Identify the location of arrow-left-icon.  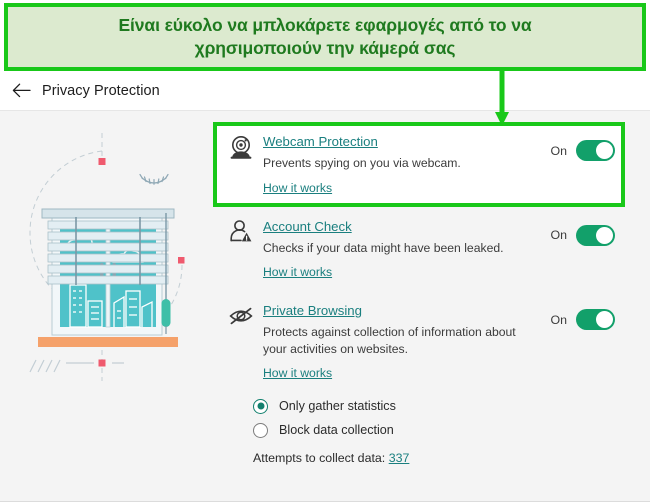
(21, 90).